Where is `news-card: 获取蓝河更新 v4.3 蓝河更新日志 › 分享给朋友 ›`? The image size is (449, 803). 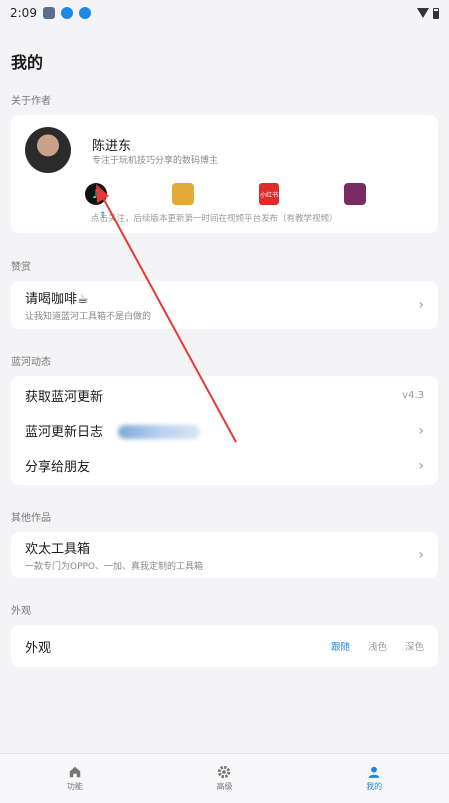
news-card: 获取蓝河更新 v4.3 蓝河更新日志 › 分享给朋友 › is located at coordinates (224, 430).